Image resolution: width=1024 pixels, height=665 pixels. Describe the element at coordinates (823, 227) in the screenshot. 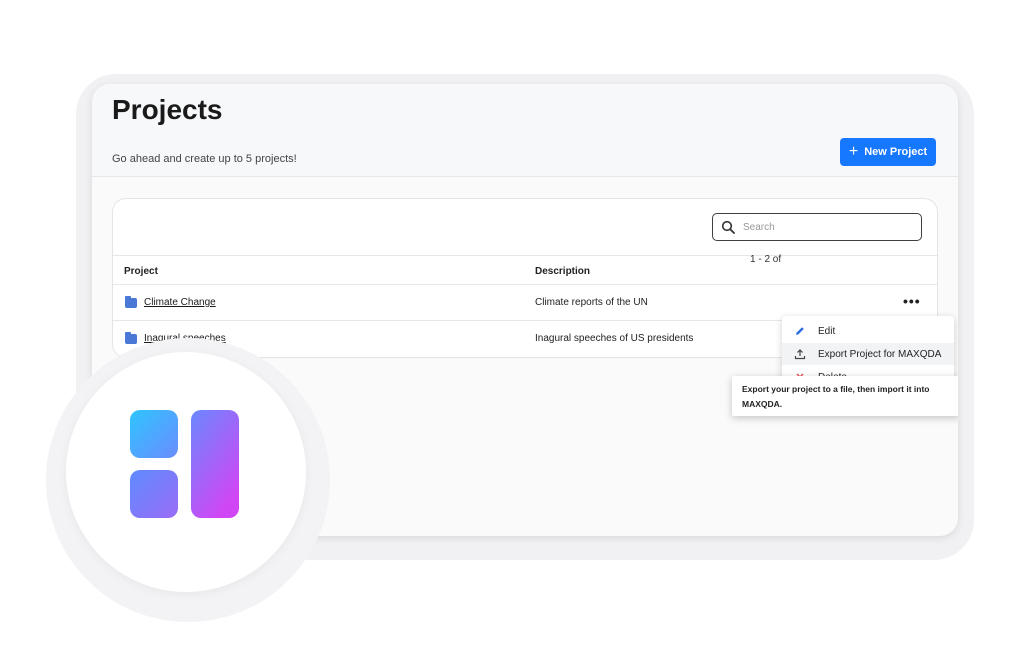

I see `search-input` at that location.